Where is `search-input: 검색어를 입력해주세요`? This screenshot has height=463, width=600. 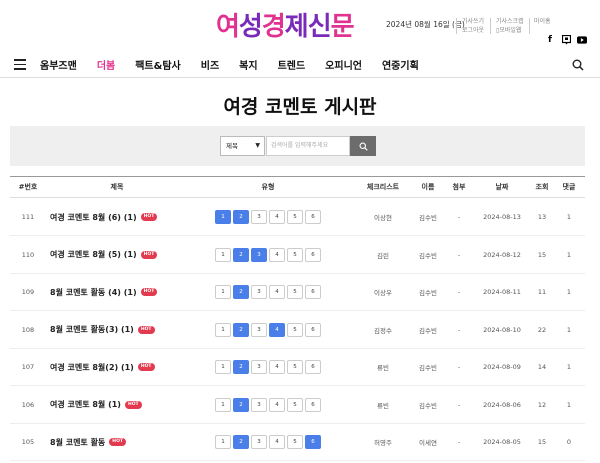
search-input: 검색어를 입력해주세요 is located at coordinates (308, 146).